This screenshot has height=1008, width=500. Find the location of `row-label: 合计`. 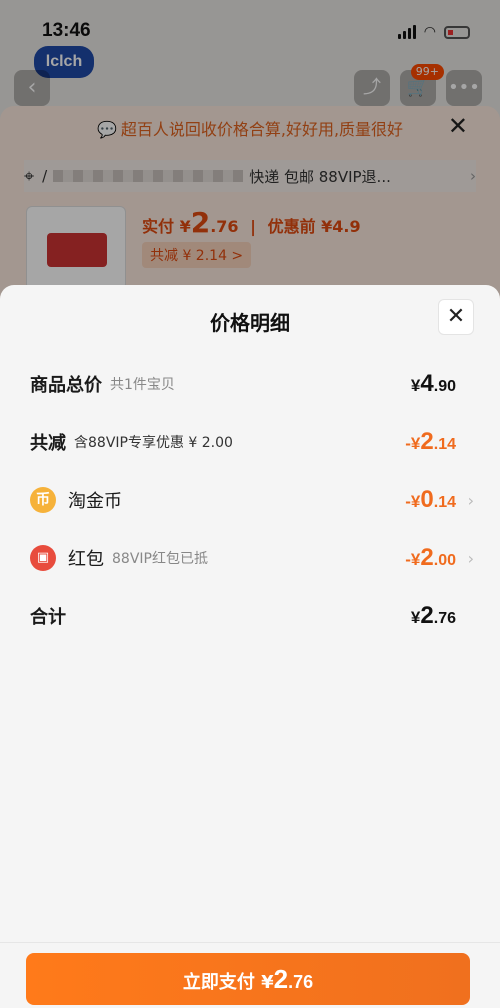

row-label: 合计 is located at coordinates (48, 617).